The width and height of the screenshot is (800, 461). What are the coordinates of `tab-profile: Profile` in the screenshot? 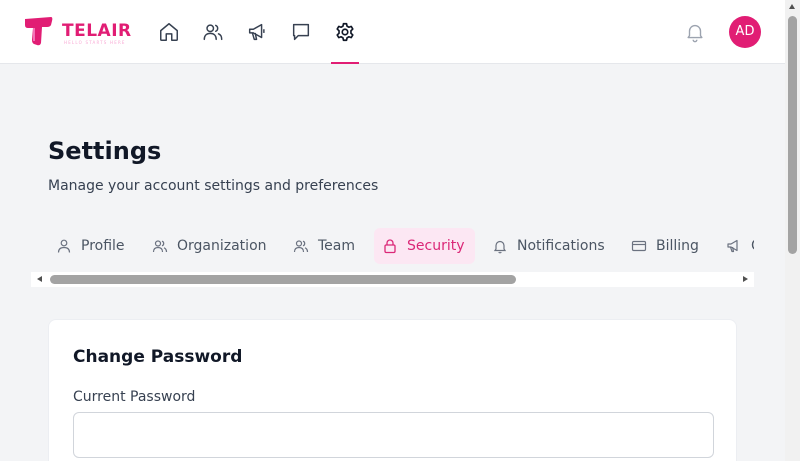 It's located at (90, 246).